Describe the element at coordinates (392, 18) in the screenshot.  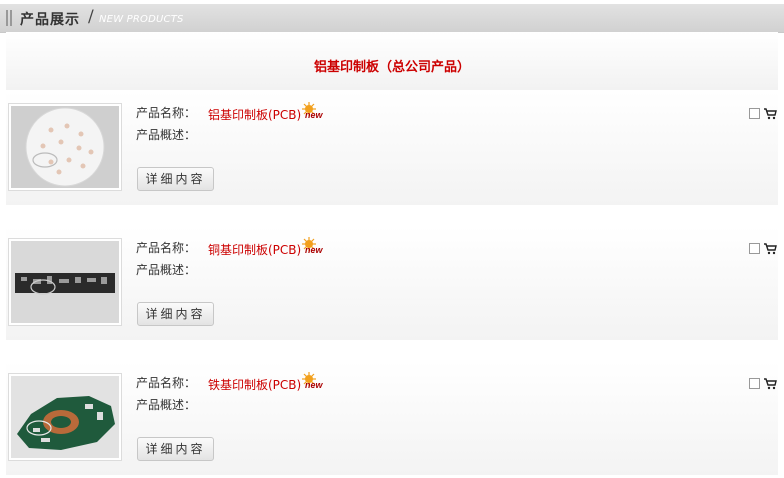
I see `section-header: 产品展示 / NEW PRODUCTS` at that location.